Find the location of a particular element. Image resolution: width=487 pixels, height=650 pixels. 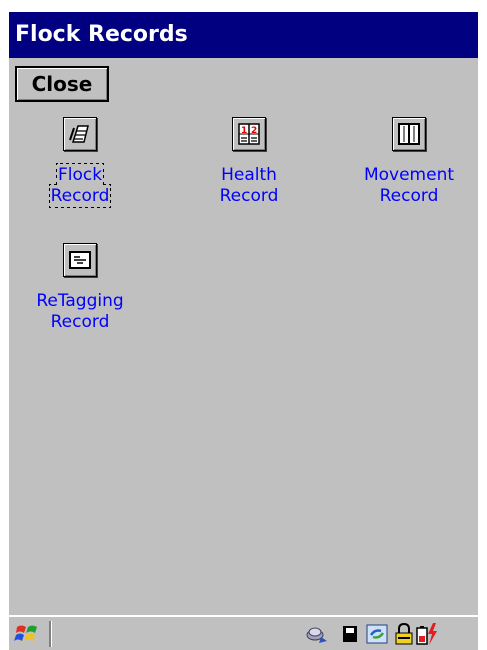

taskbar-separator is located at coordinates (50, 634).